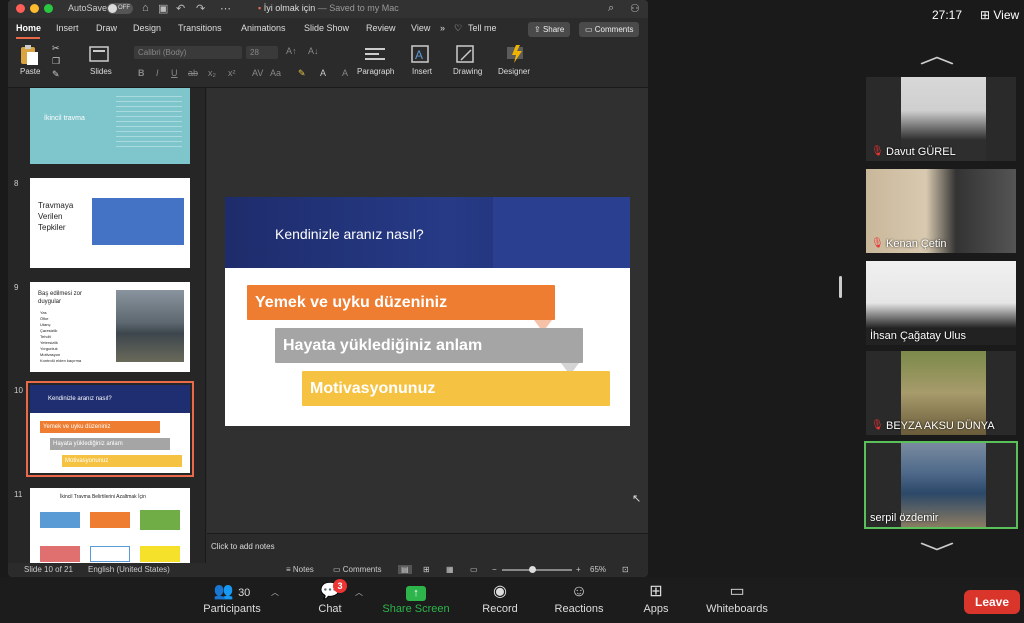 The height and width of the screenshot is (623, 1024). Describe the element at coordinates (110, 520) in the screenshot. I see `thumb-box` at that location.